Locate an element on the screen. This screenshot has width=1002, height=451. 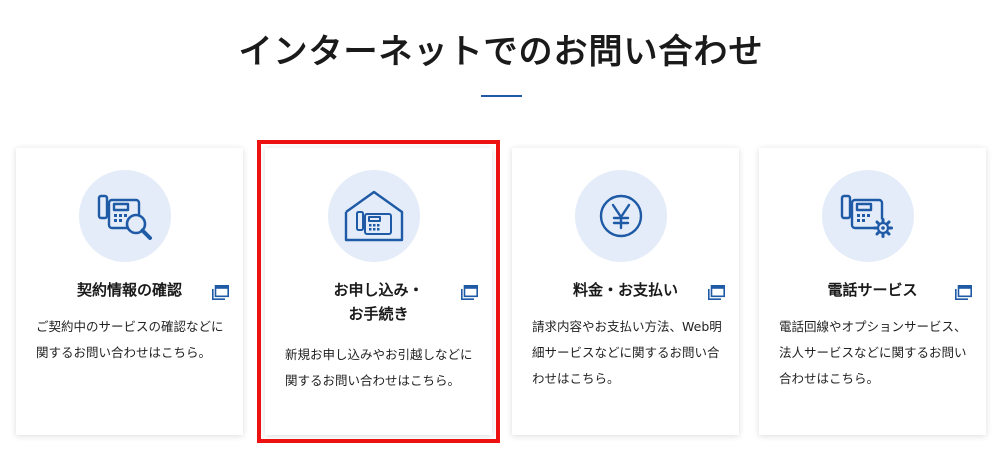
card-title: お申し込み・ お手続き is located at coordinates (378, 302).